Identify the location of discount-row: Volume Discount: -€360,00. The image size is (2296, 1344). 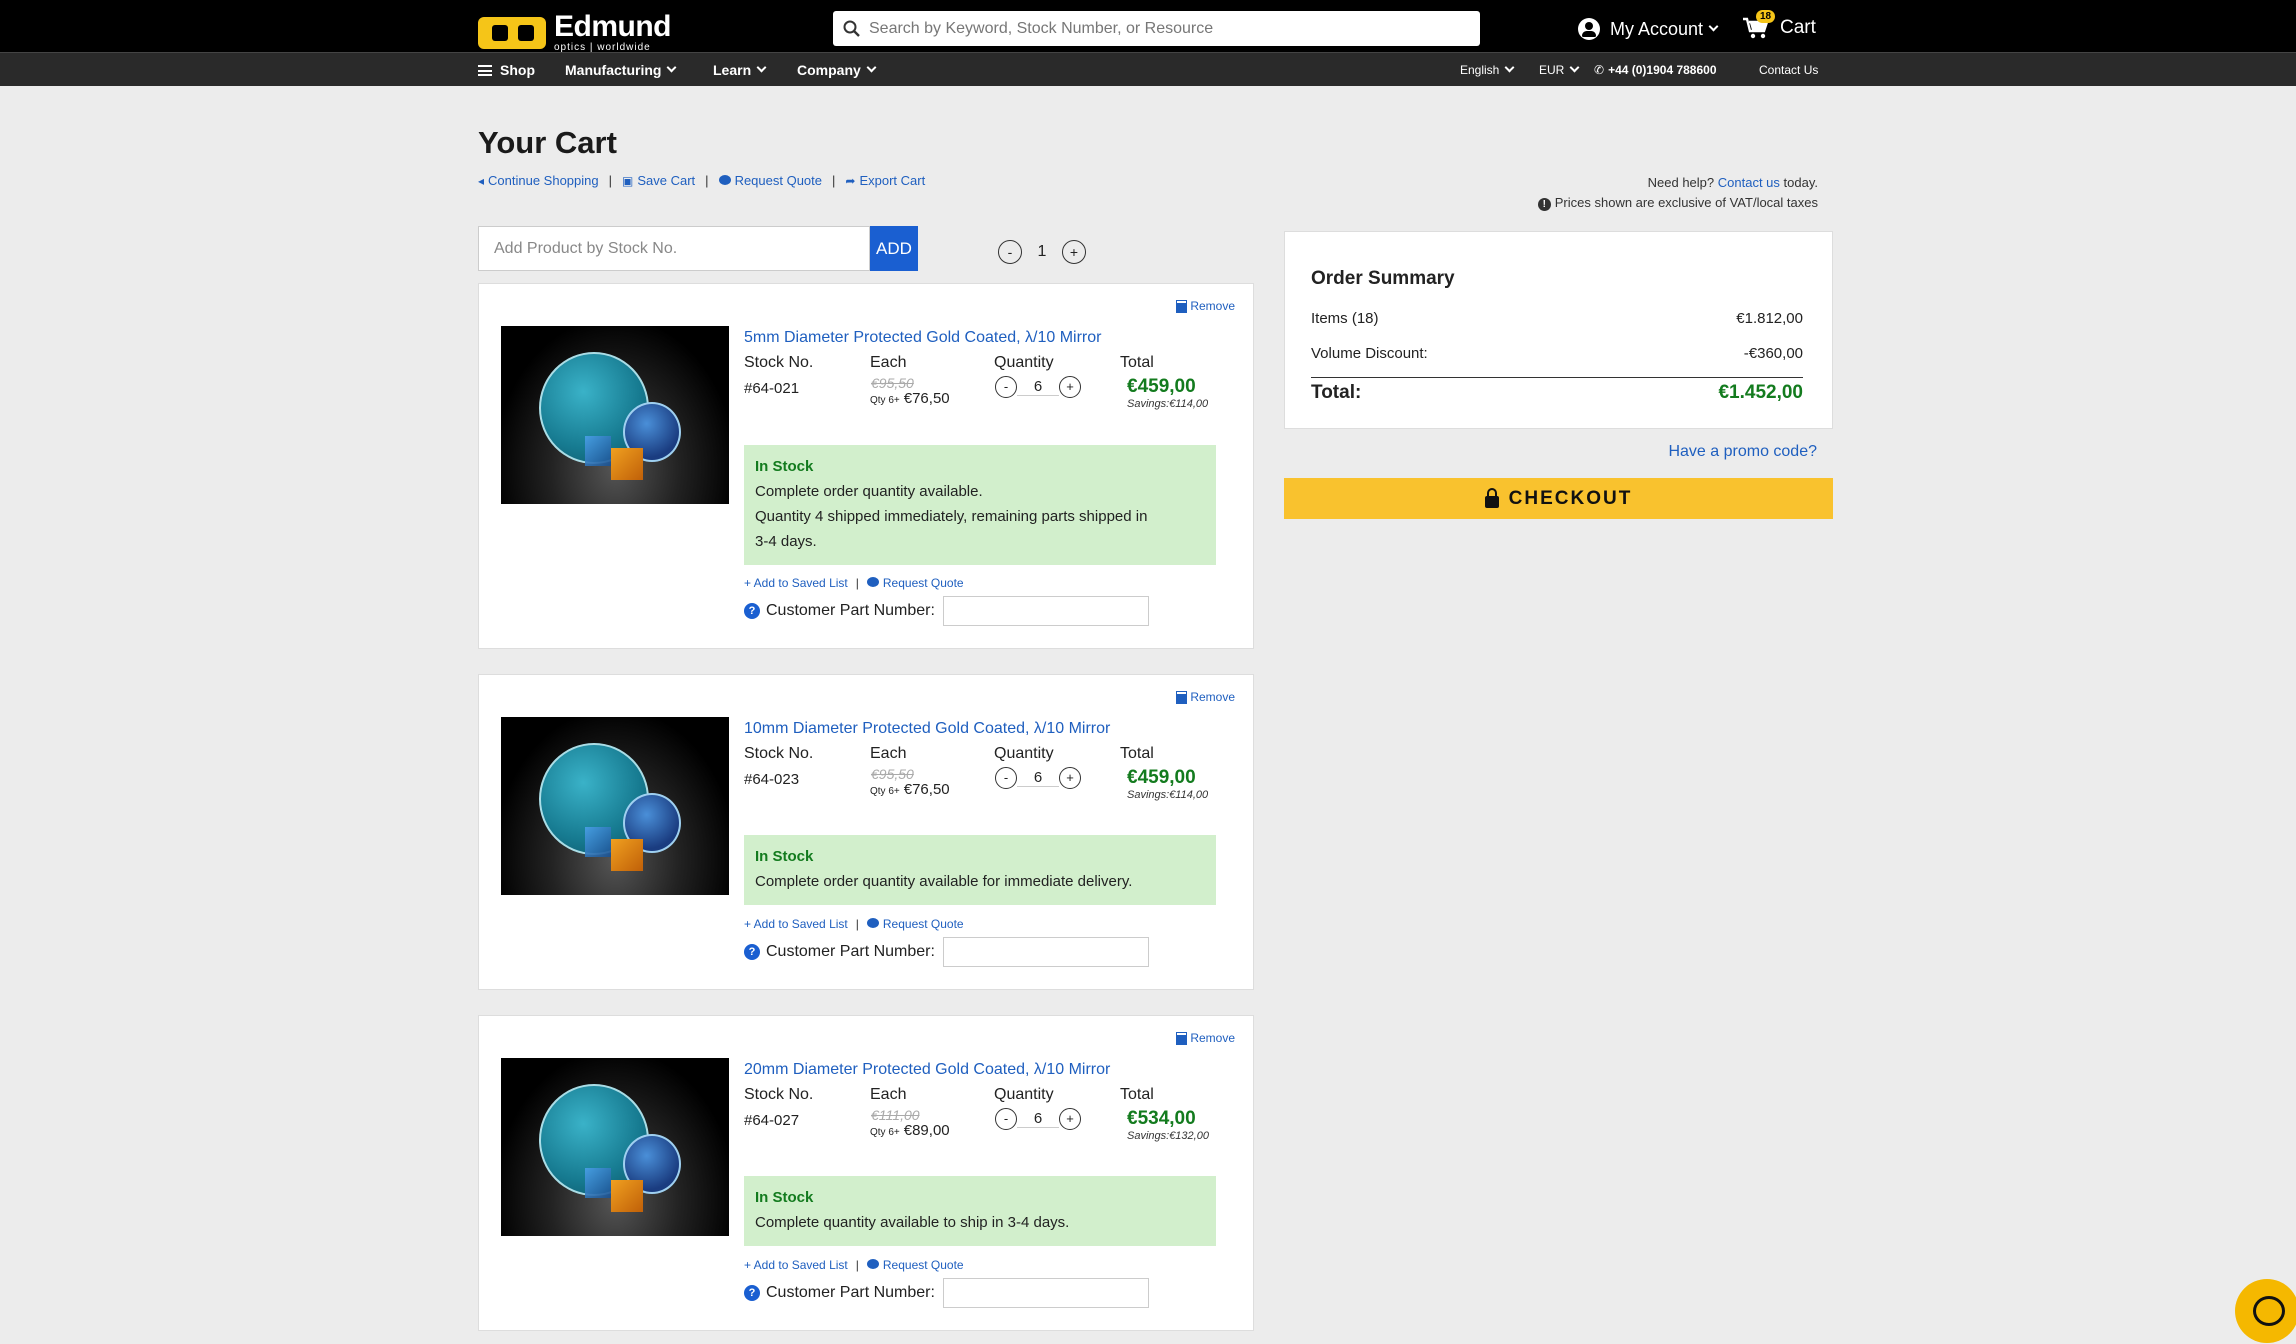
(1557, 353).